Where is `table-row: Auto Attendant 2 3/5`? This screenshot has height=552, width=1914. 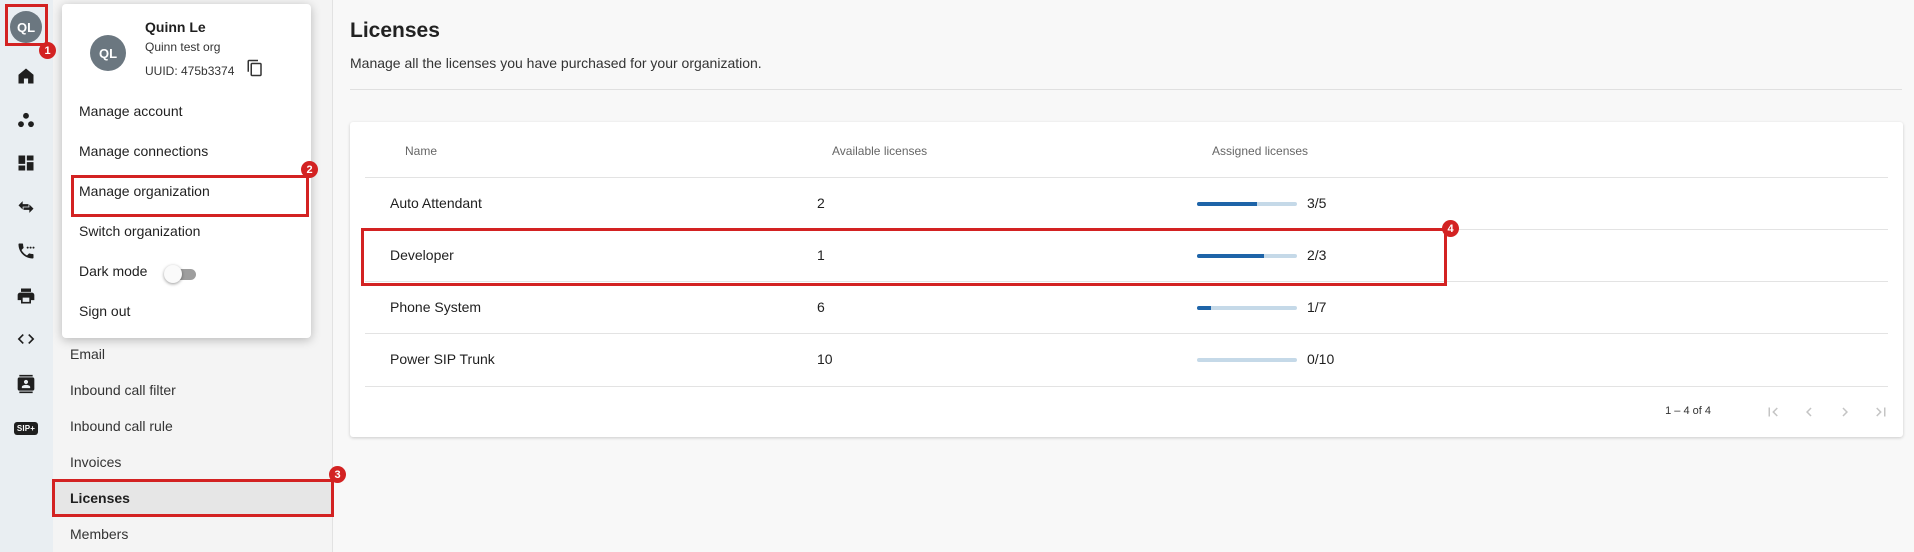 table-row: Auto Attendant 2 3/5 is located at coordinates (1126, 203).